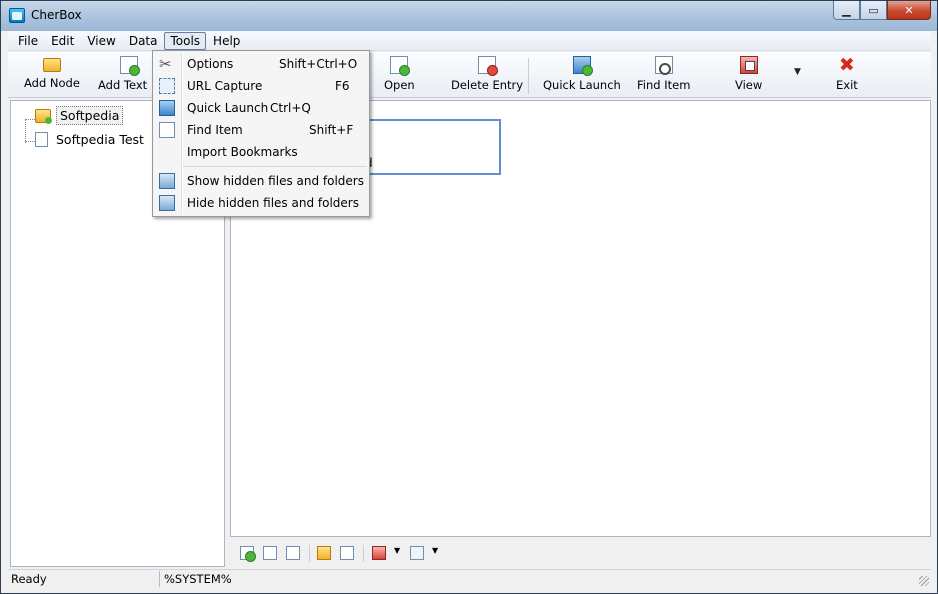 The image size is (938, 594). I want to click on add-entry-icon, so click(248, 554).